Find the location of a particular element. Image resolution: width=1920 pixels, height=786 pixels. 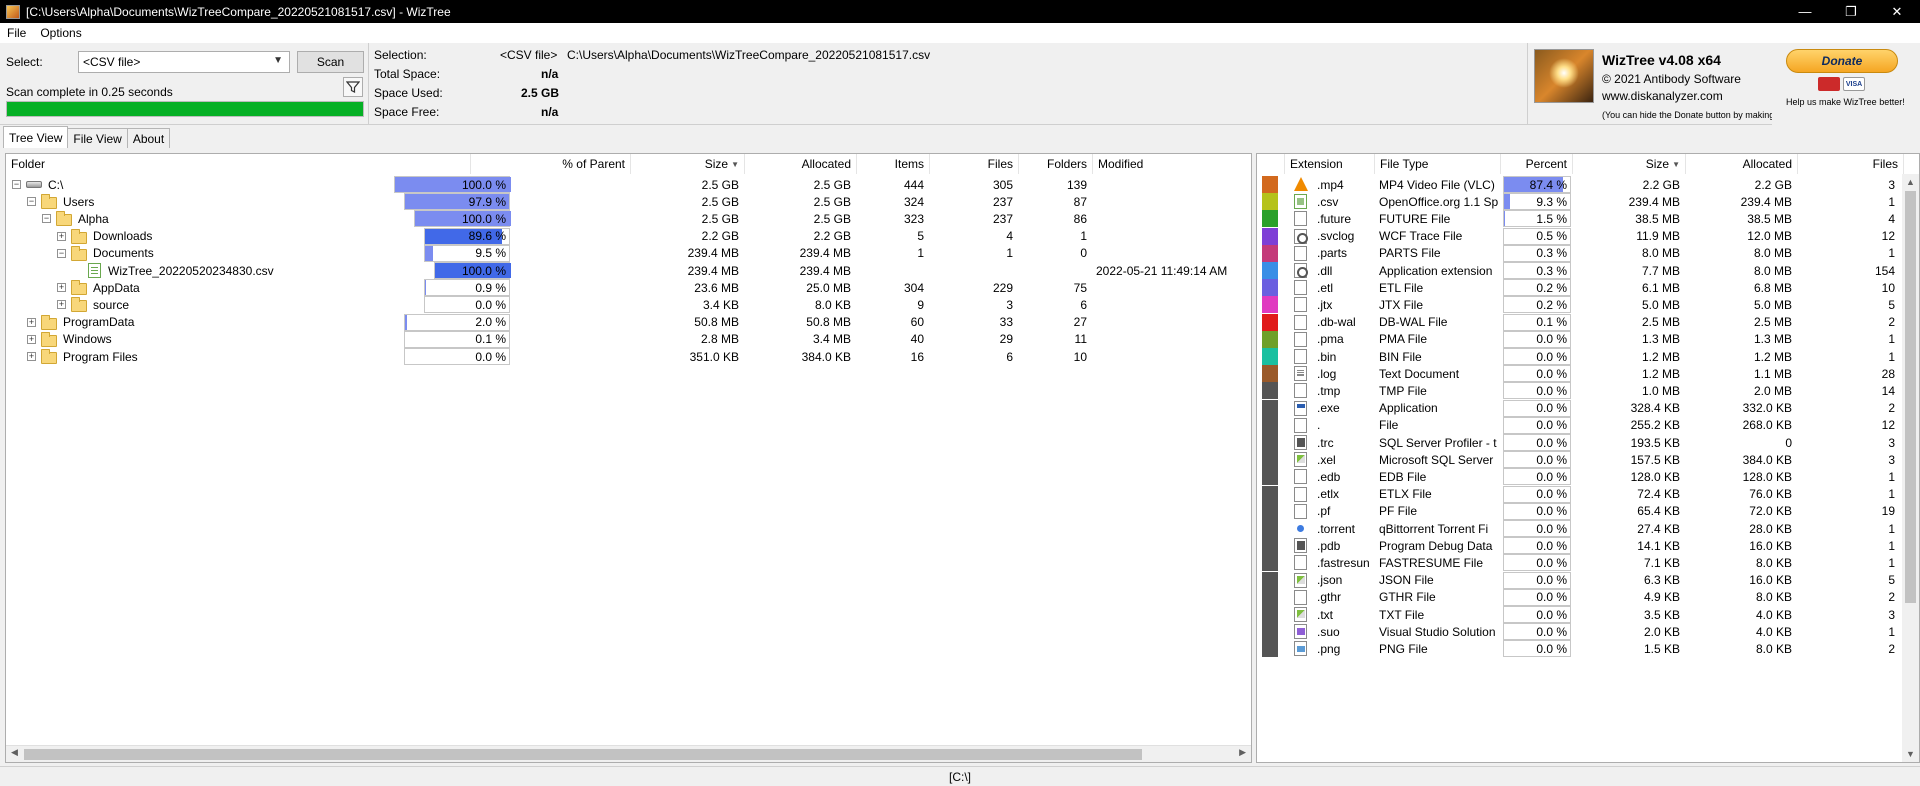

col-header-ext-files: Files is located at coordinates (1851, 164).